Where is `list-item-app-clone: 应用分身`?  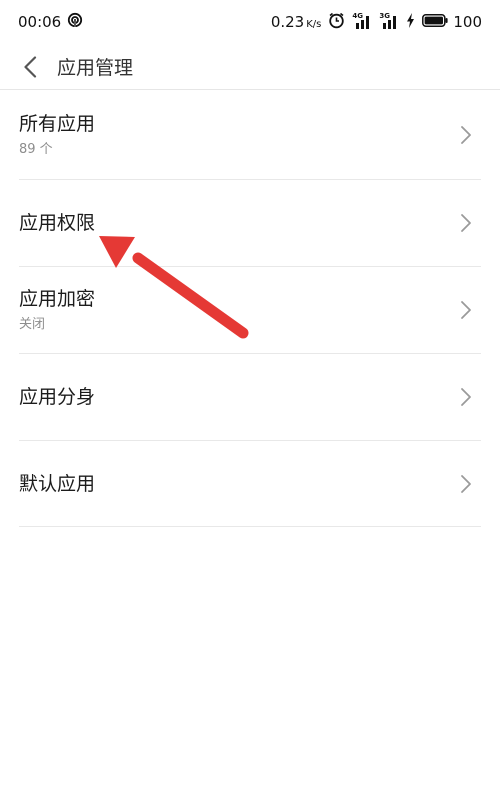 list-item-app-clone: 应用分身 is located at coordinates (250, 397).